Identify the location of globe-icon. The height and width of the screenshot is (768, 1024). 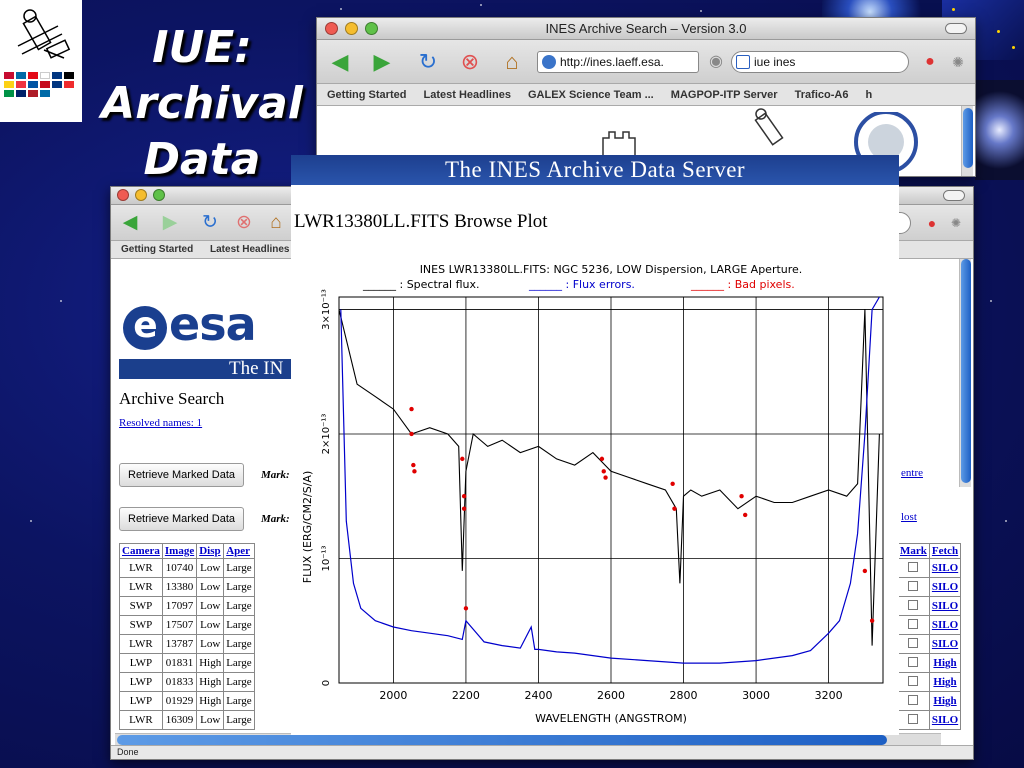
(549, 62).